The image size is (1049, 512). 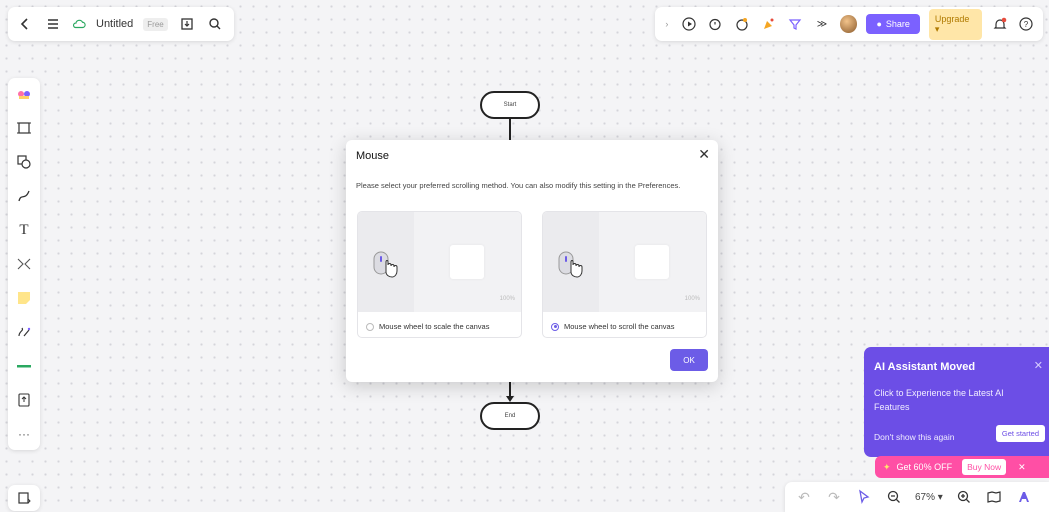 I want to click on bottom-right-toolbar: ↶ ↷ 67% ▾, so click(x=917, y=497).